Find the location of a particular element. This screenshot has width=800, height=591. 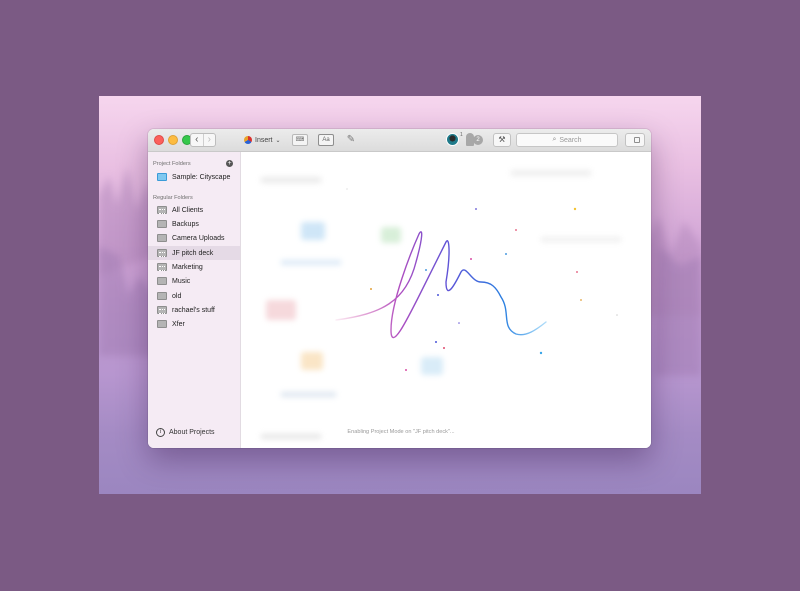

search-placeholder: Search is located at coordinates (570, 140).